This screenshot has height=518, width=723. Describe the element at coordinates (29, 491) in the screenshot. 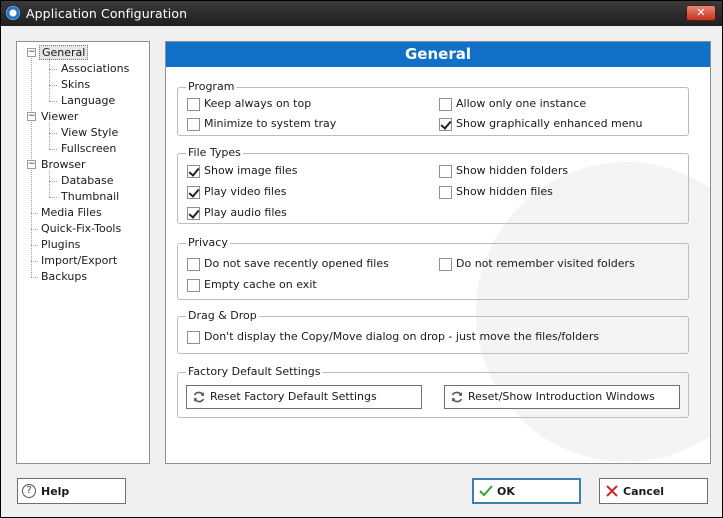

I see `help-icon: ?` at that location.